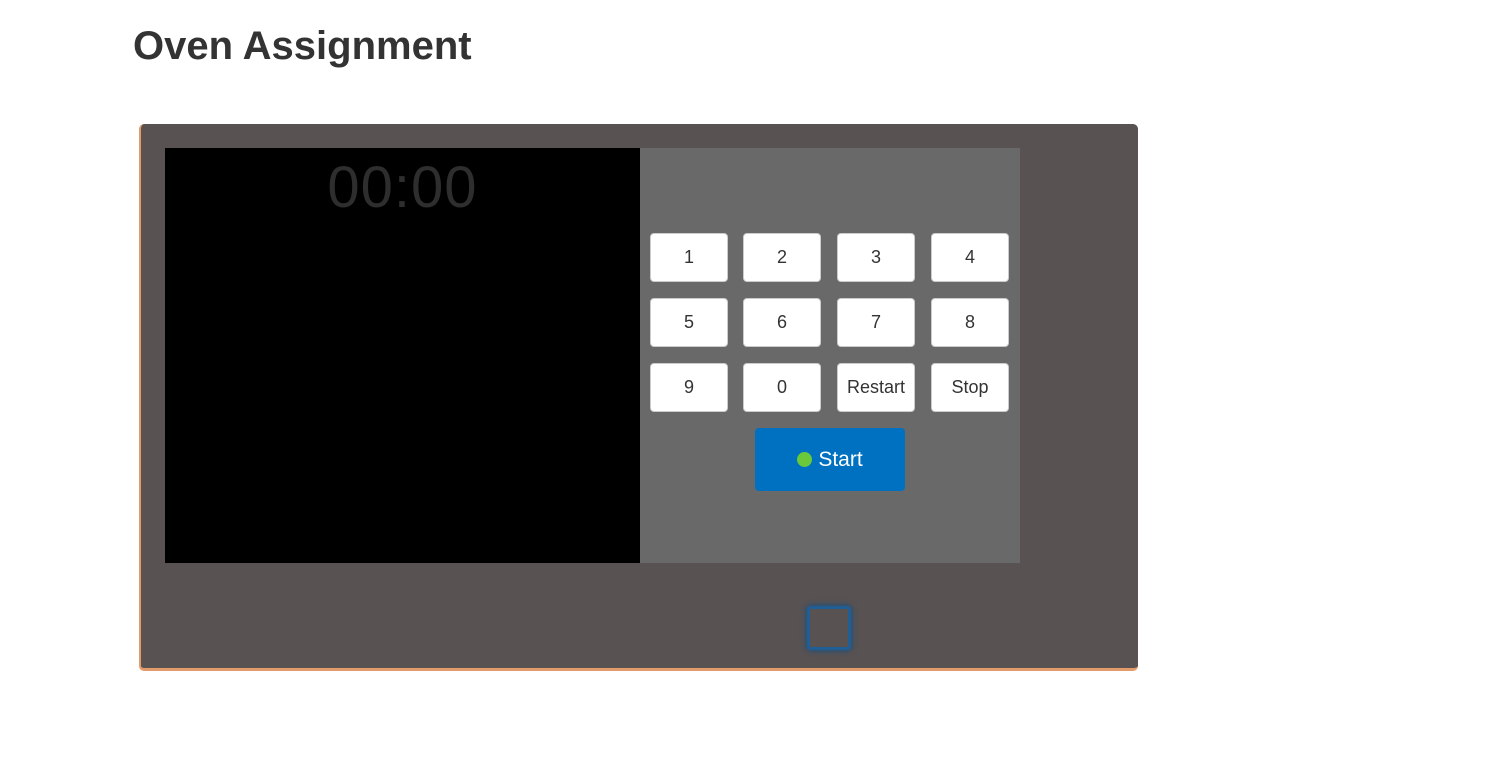  Describe the element at coordinates (805, 459) in the screenshot. I see `status-led-icon` at that location.